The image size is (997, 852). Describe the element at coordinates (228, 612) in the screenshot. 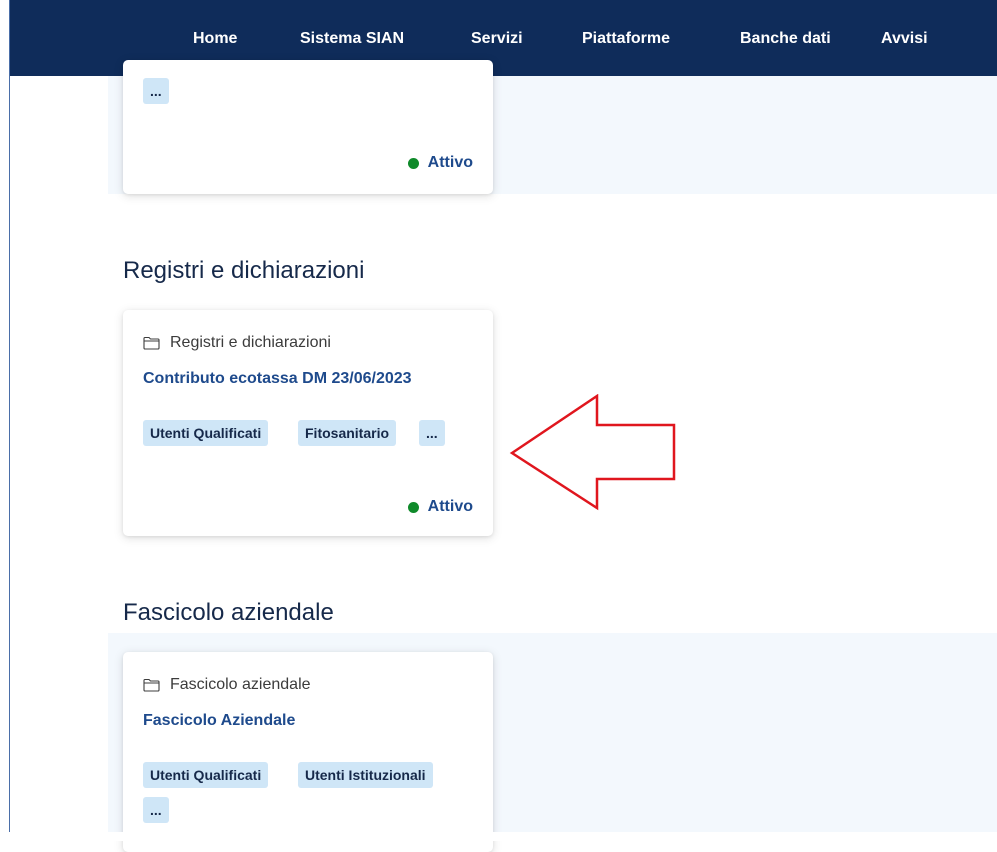

I see `section-title: Fascicolo aziendale` at that location.